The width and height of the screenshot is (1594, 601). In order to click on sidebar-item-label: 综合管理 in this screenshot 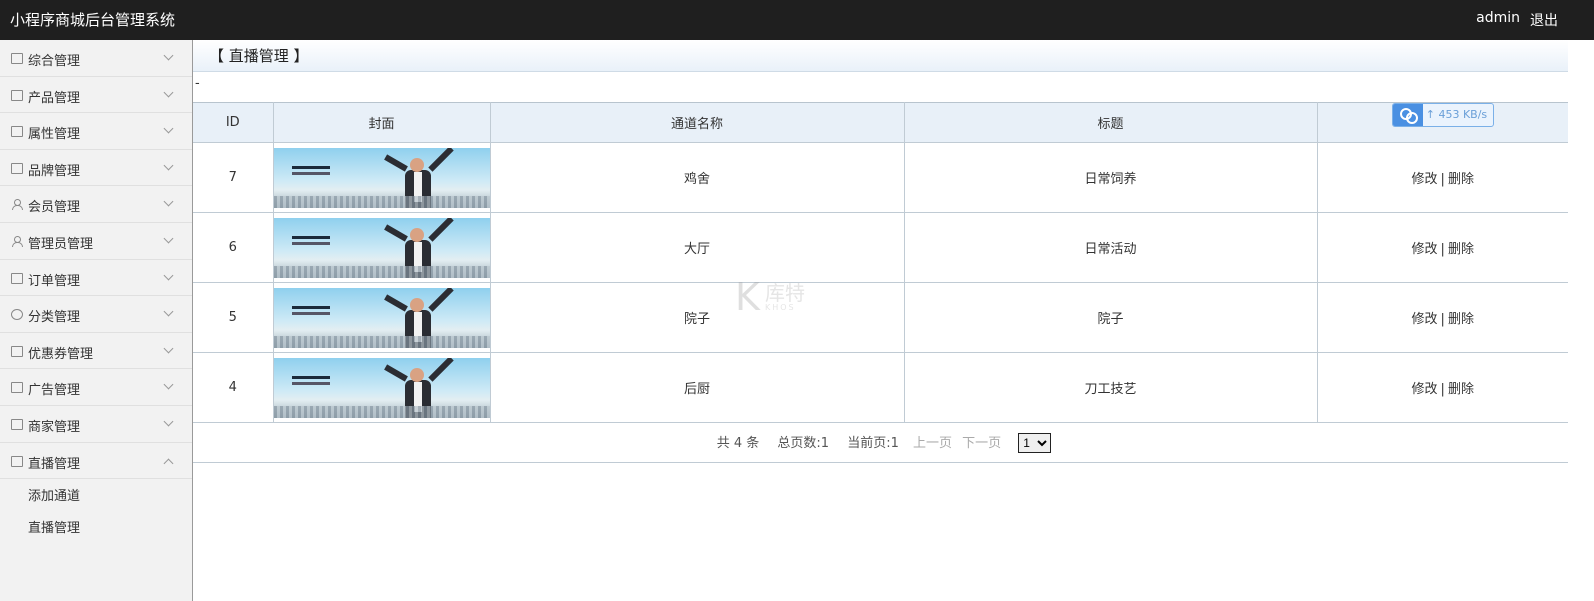, I will do `click(54, 61)`.